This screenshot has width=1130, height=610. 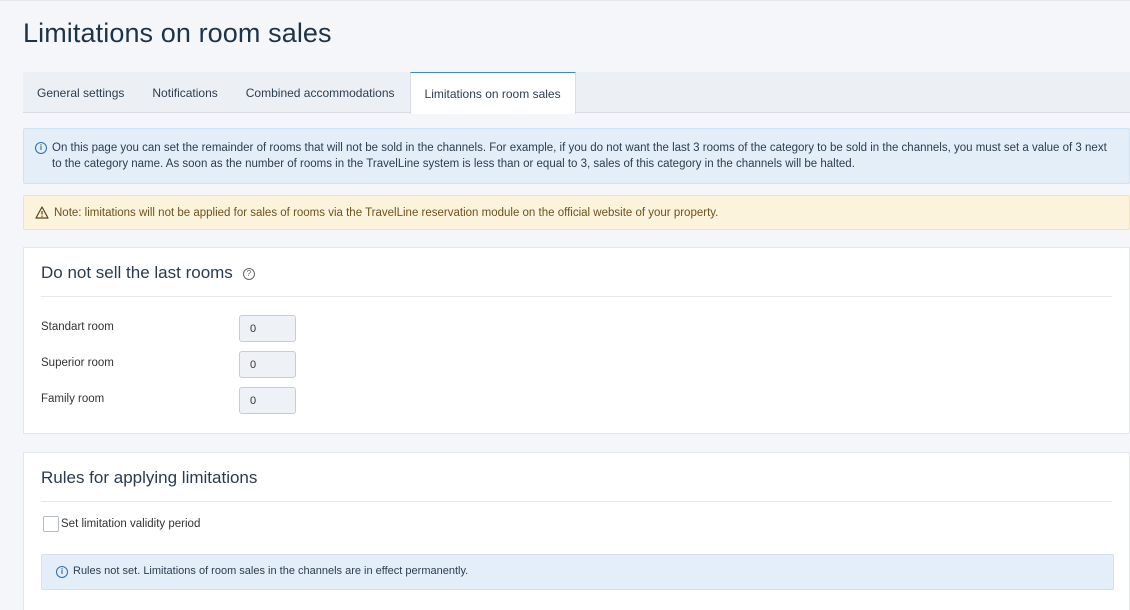 I want to click on validity-period-checkbox, so click(x=51, y=524).